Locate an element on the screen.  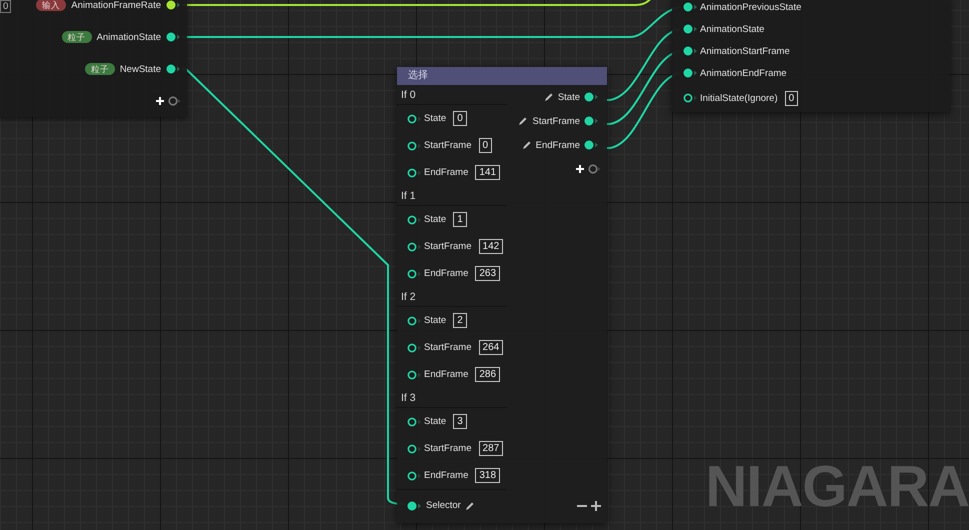
value-field: 141 is located at coordinates (487, 172).